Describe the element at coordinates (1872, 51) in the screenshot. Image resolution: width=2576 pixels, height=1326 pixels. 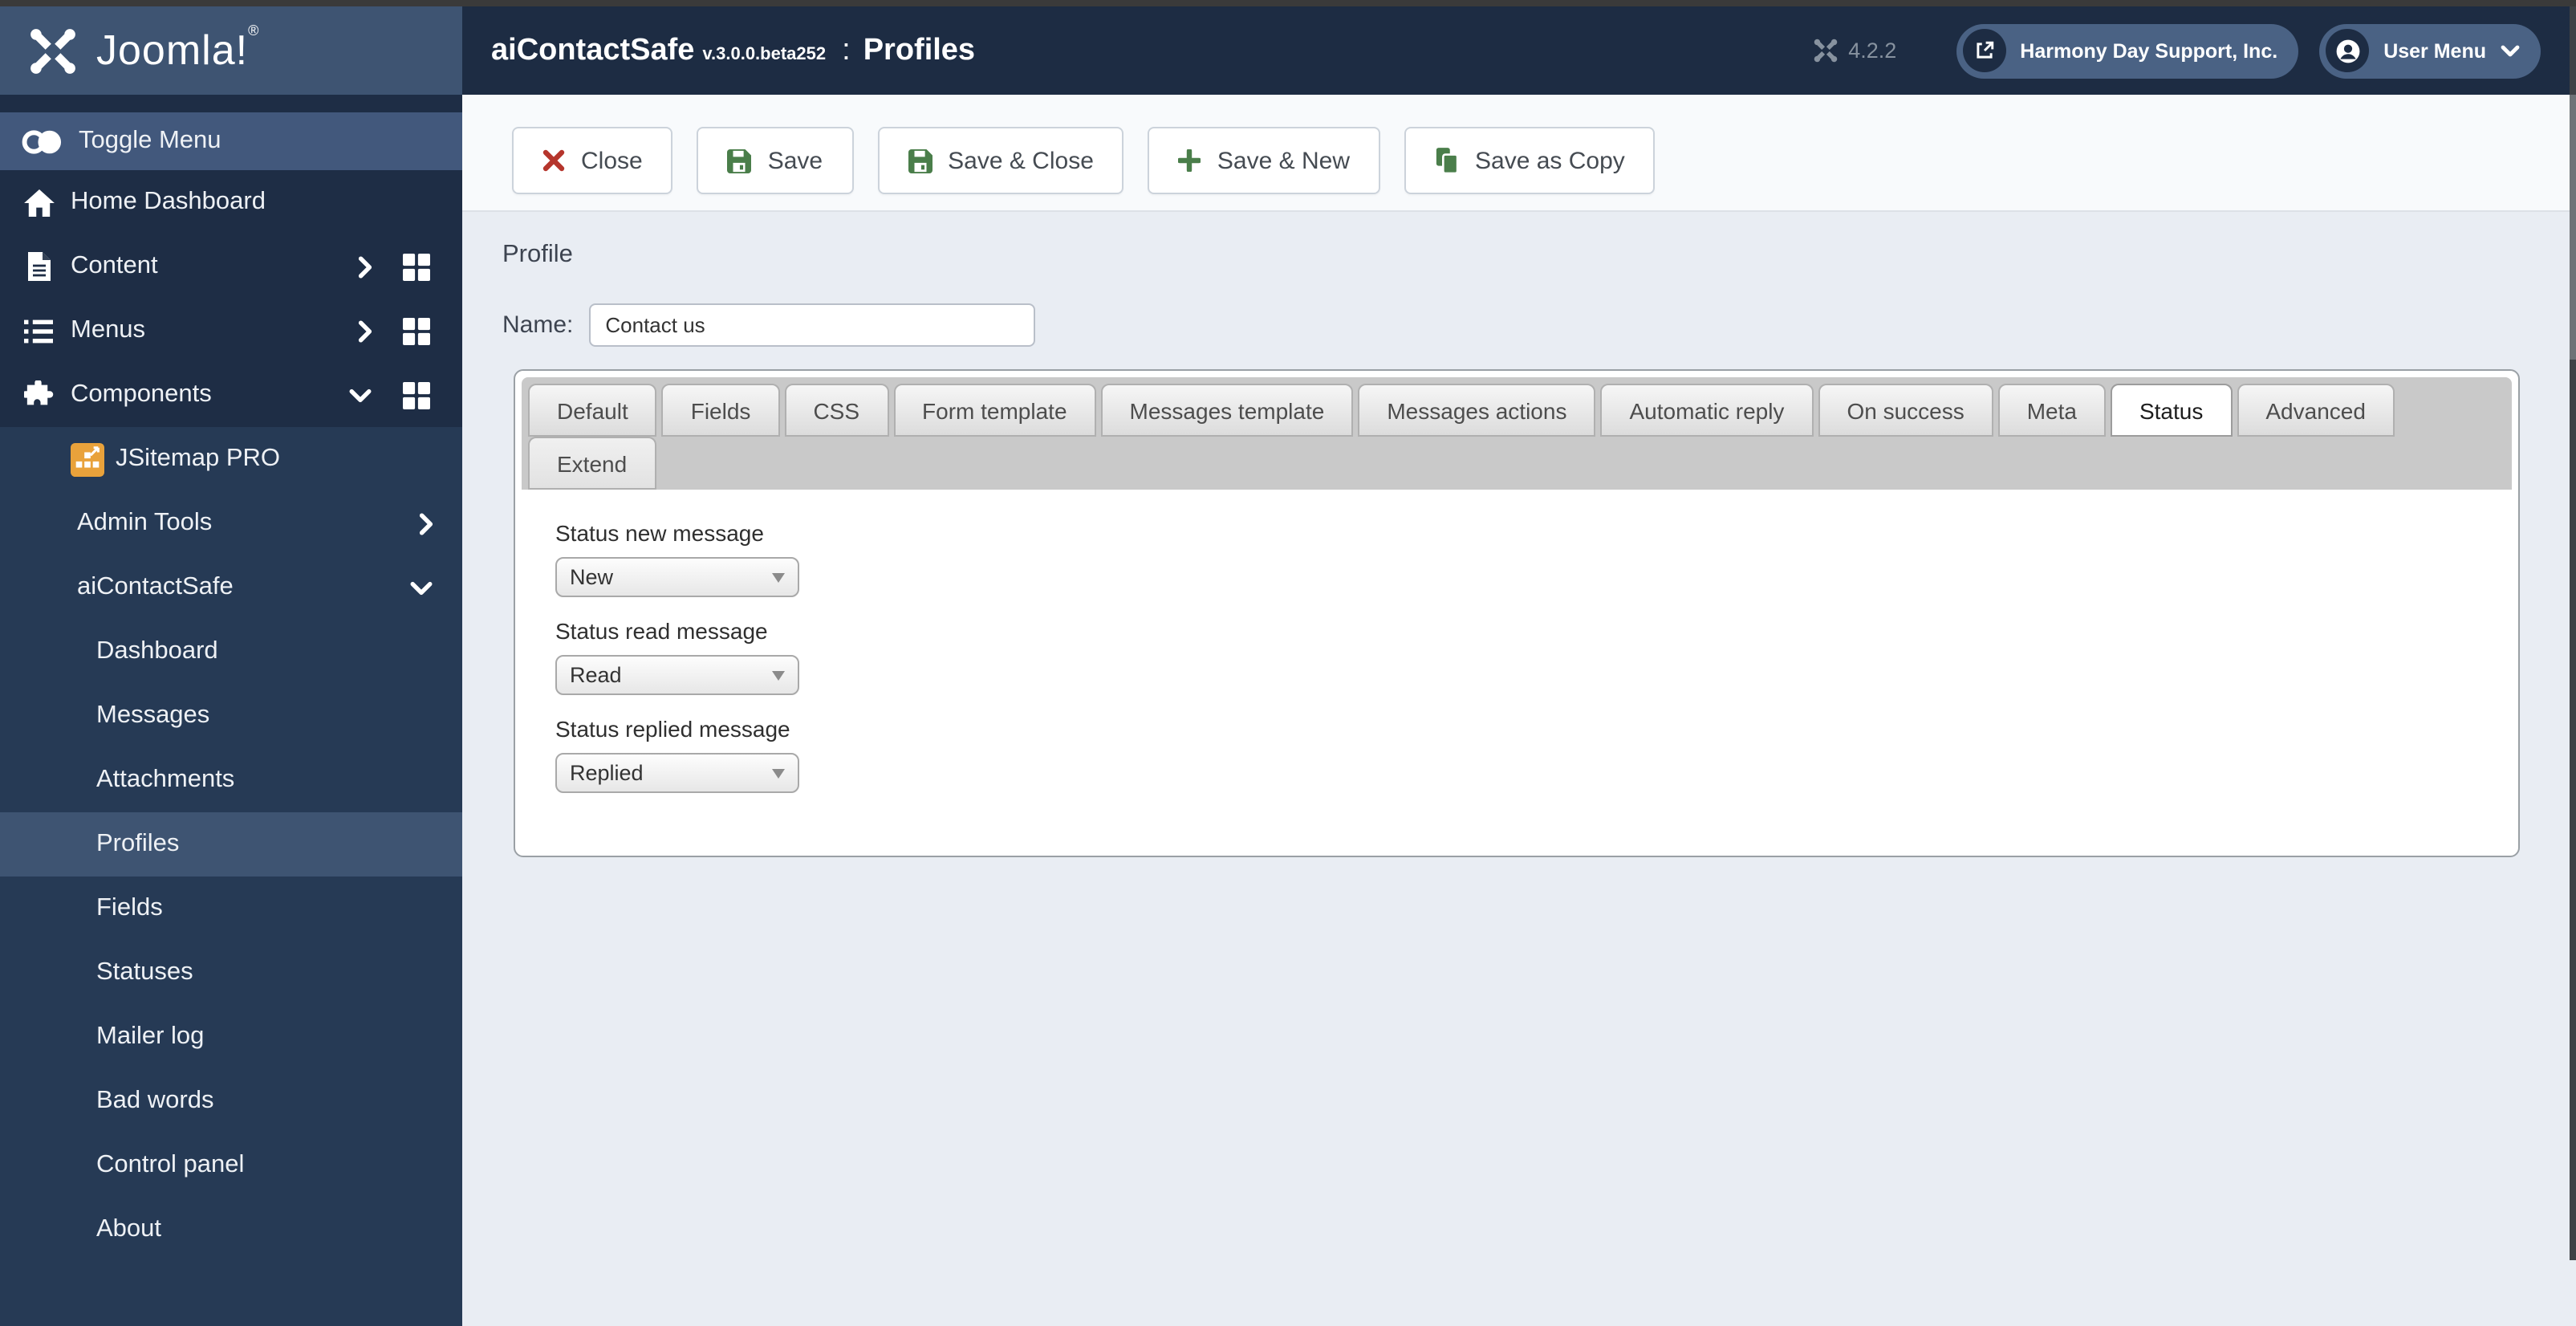
I see `joomla-version-text: 4.2.2` at that location.